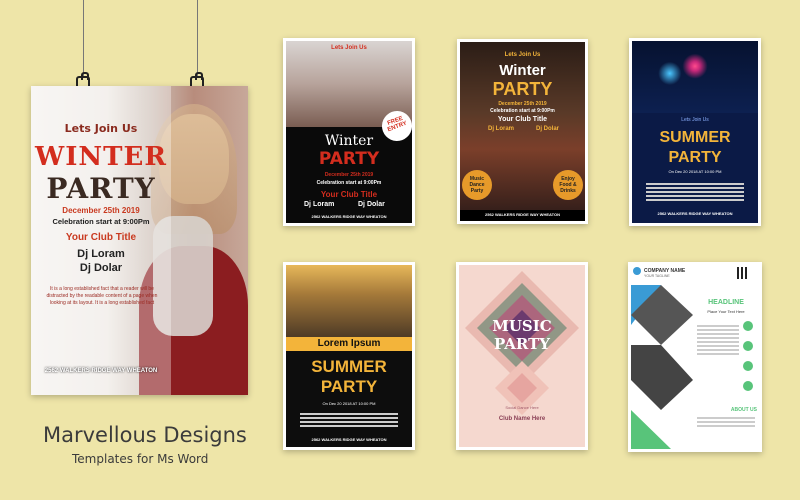  I want to click on t3-title-party: PARTY, so click(695, 157).